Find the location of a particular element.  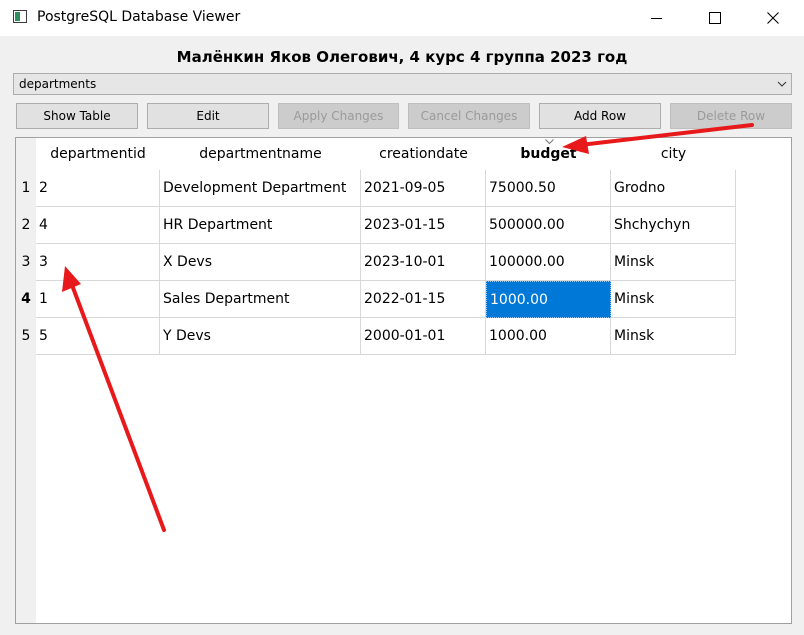

column-header-budget-label: budget is located at coordinates (548, 154).